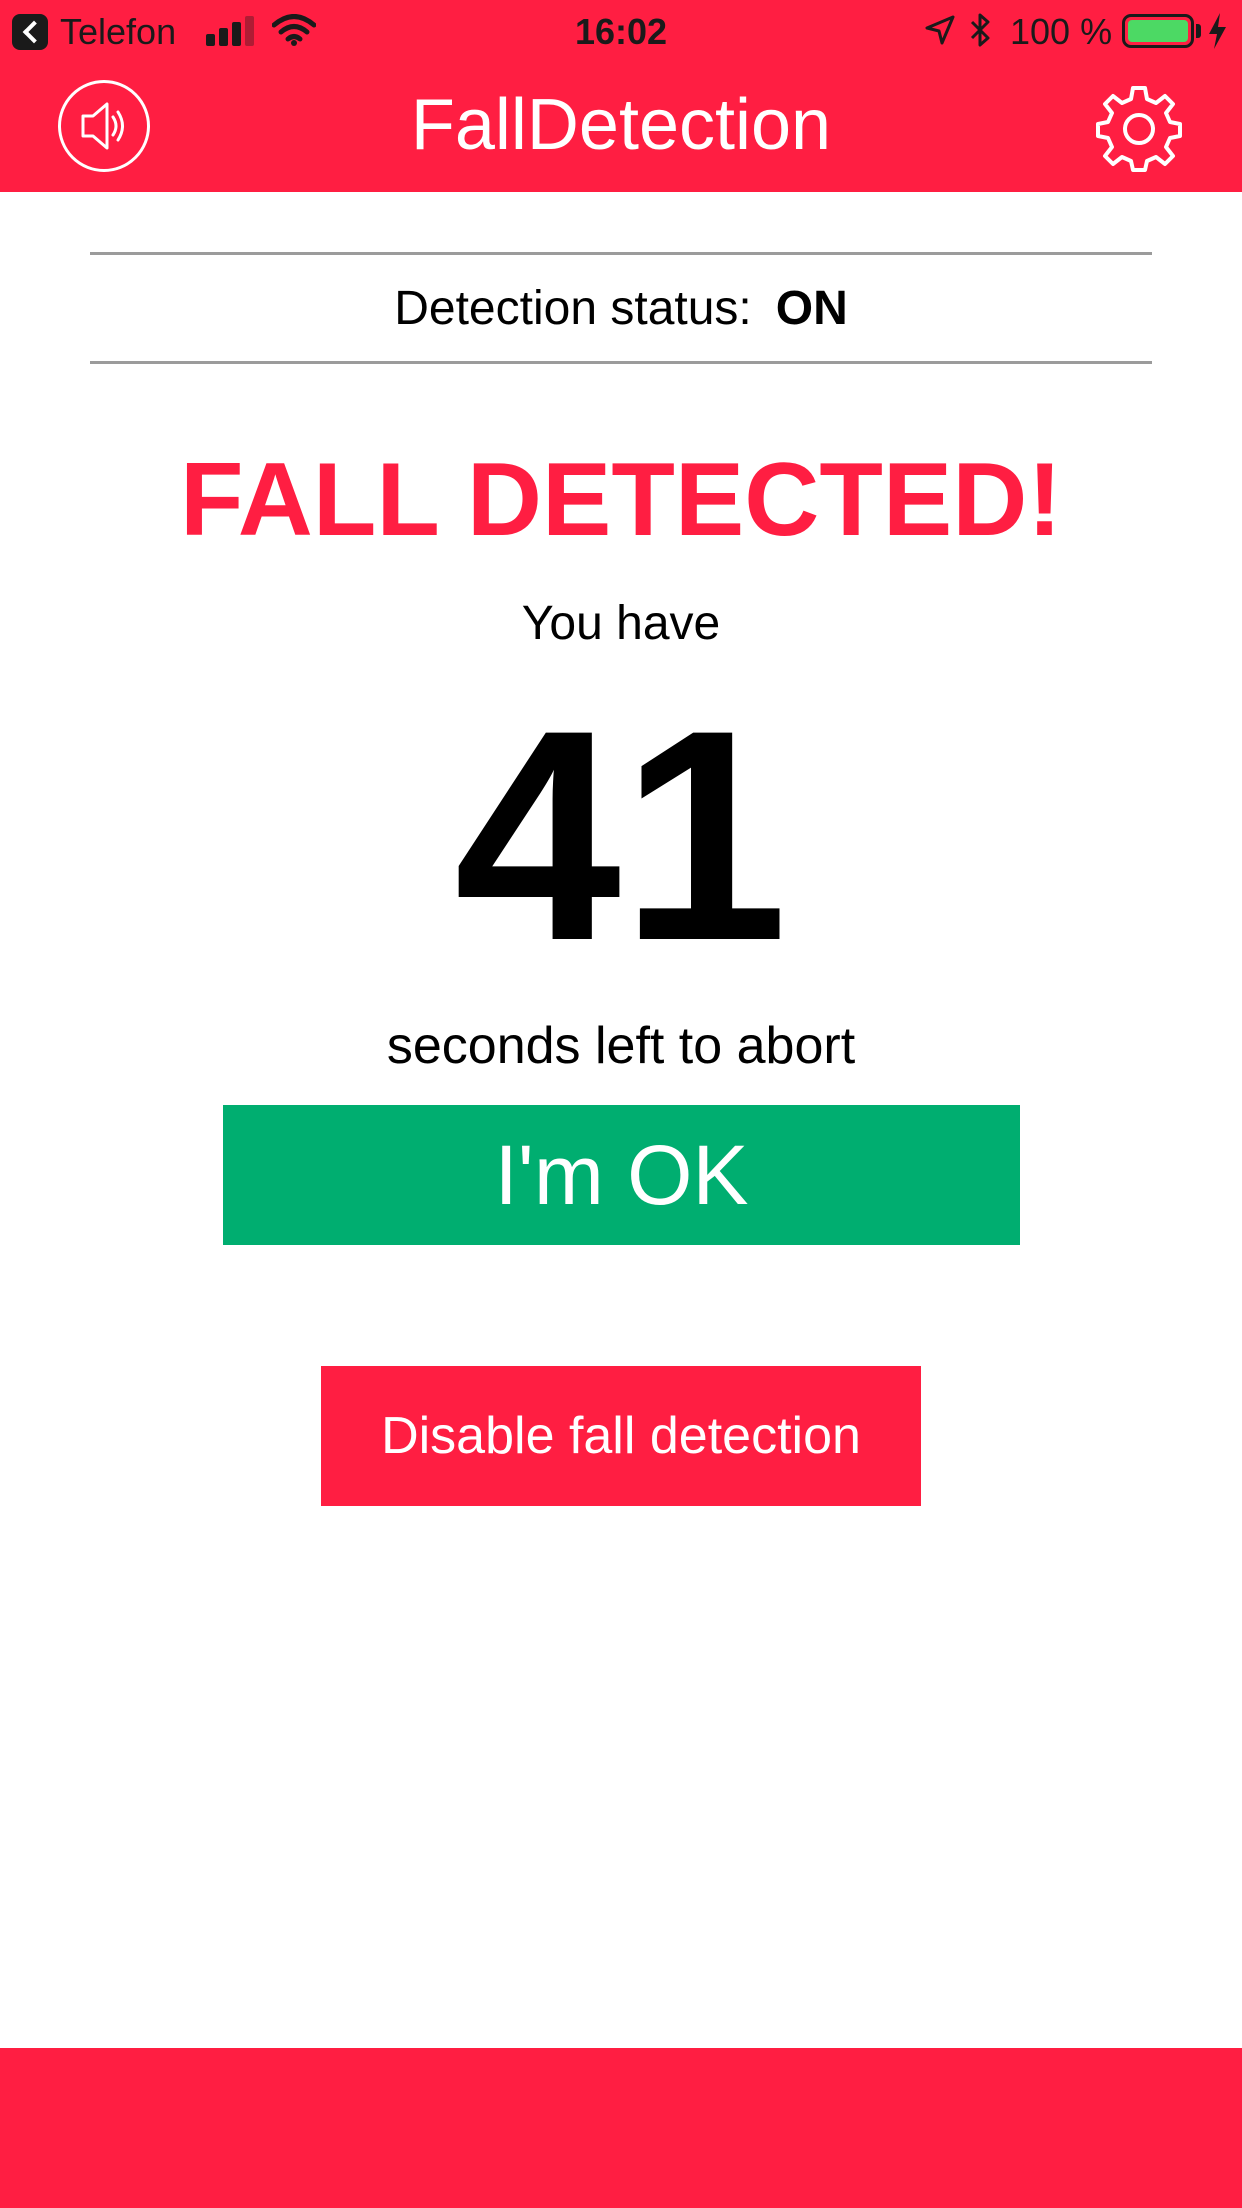  I want to click on app-title: FallDetection, so click(621, 125).